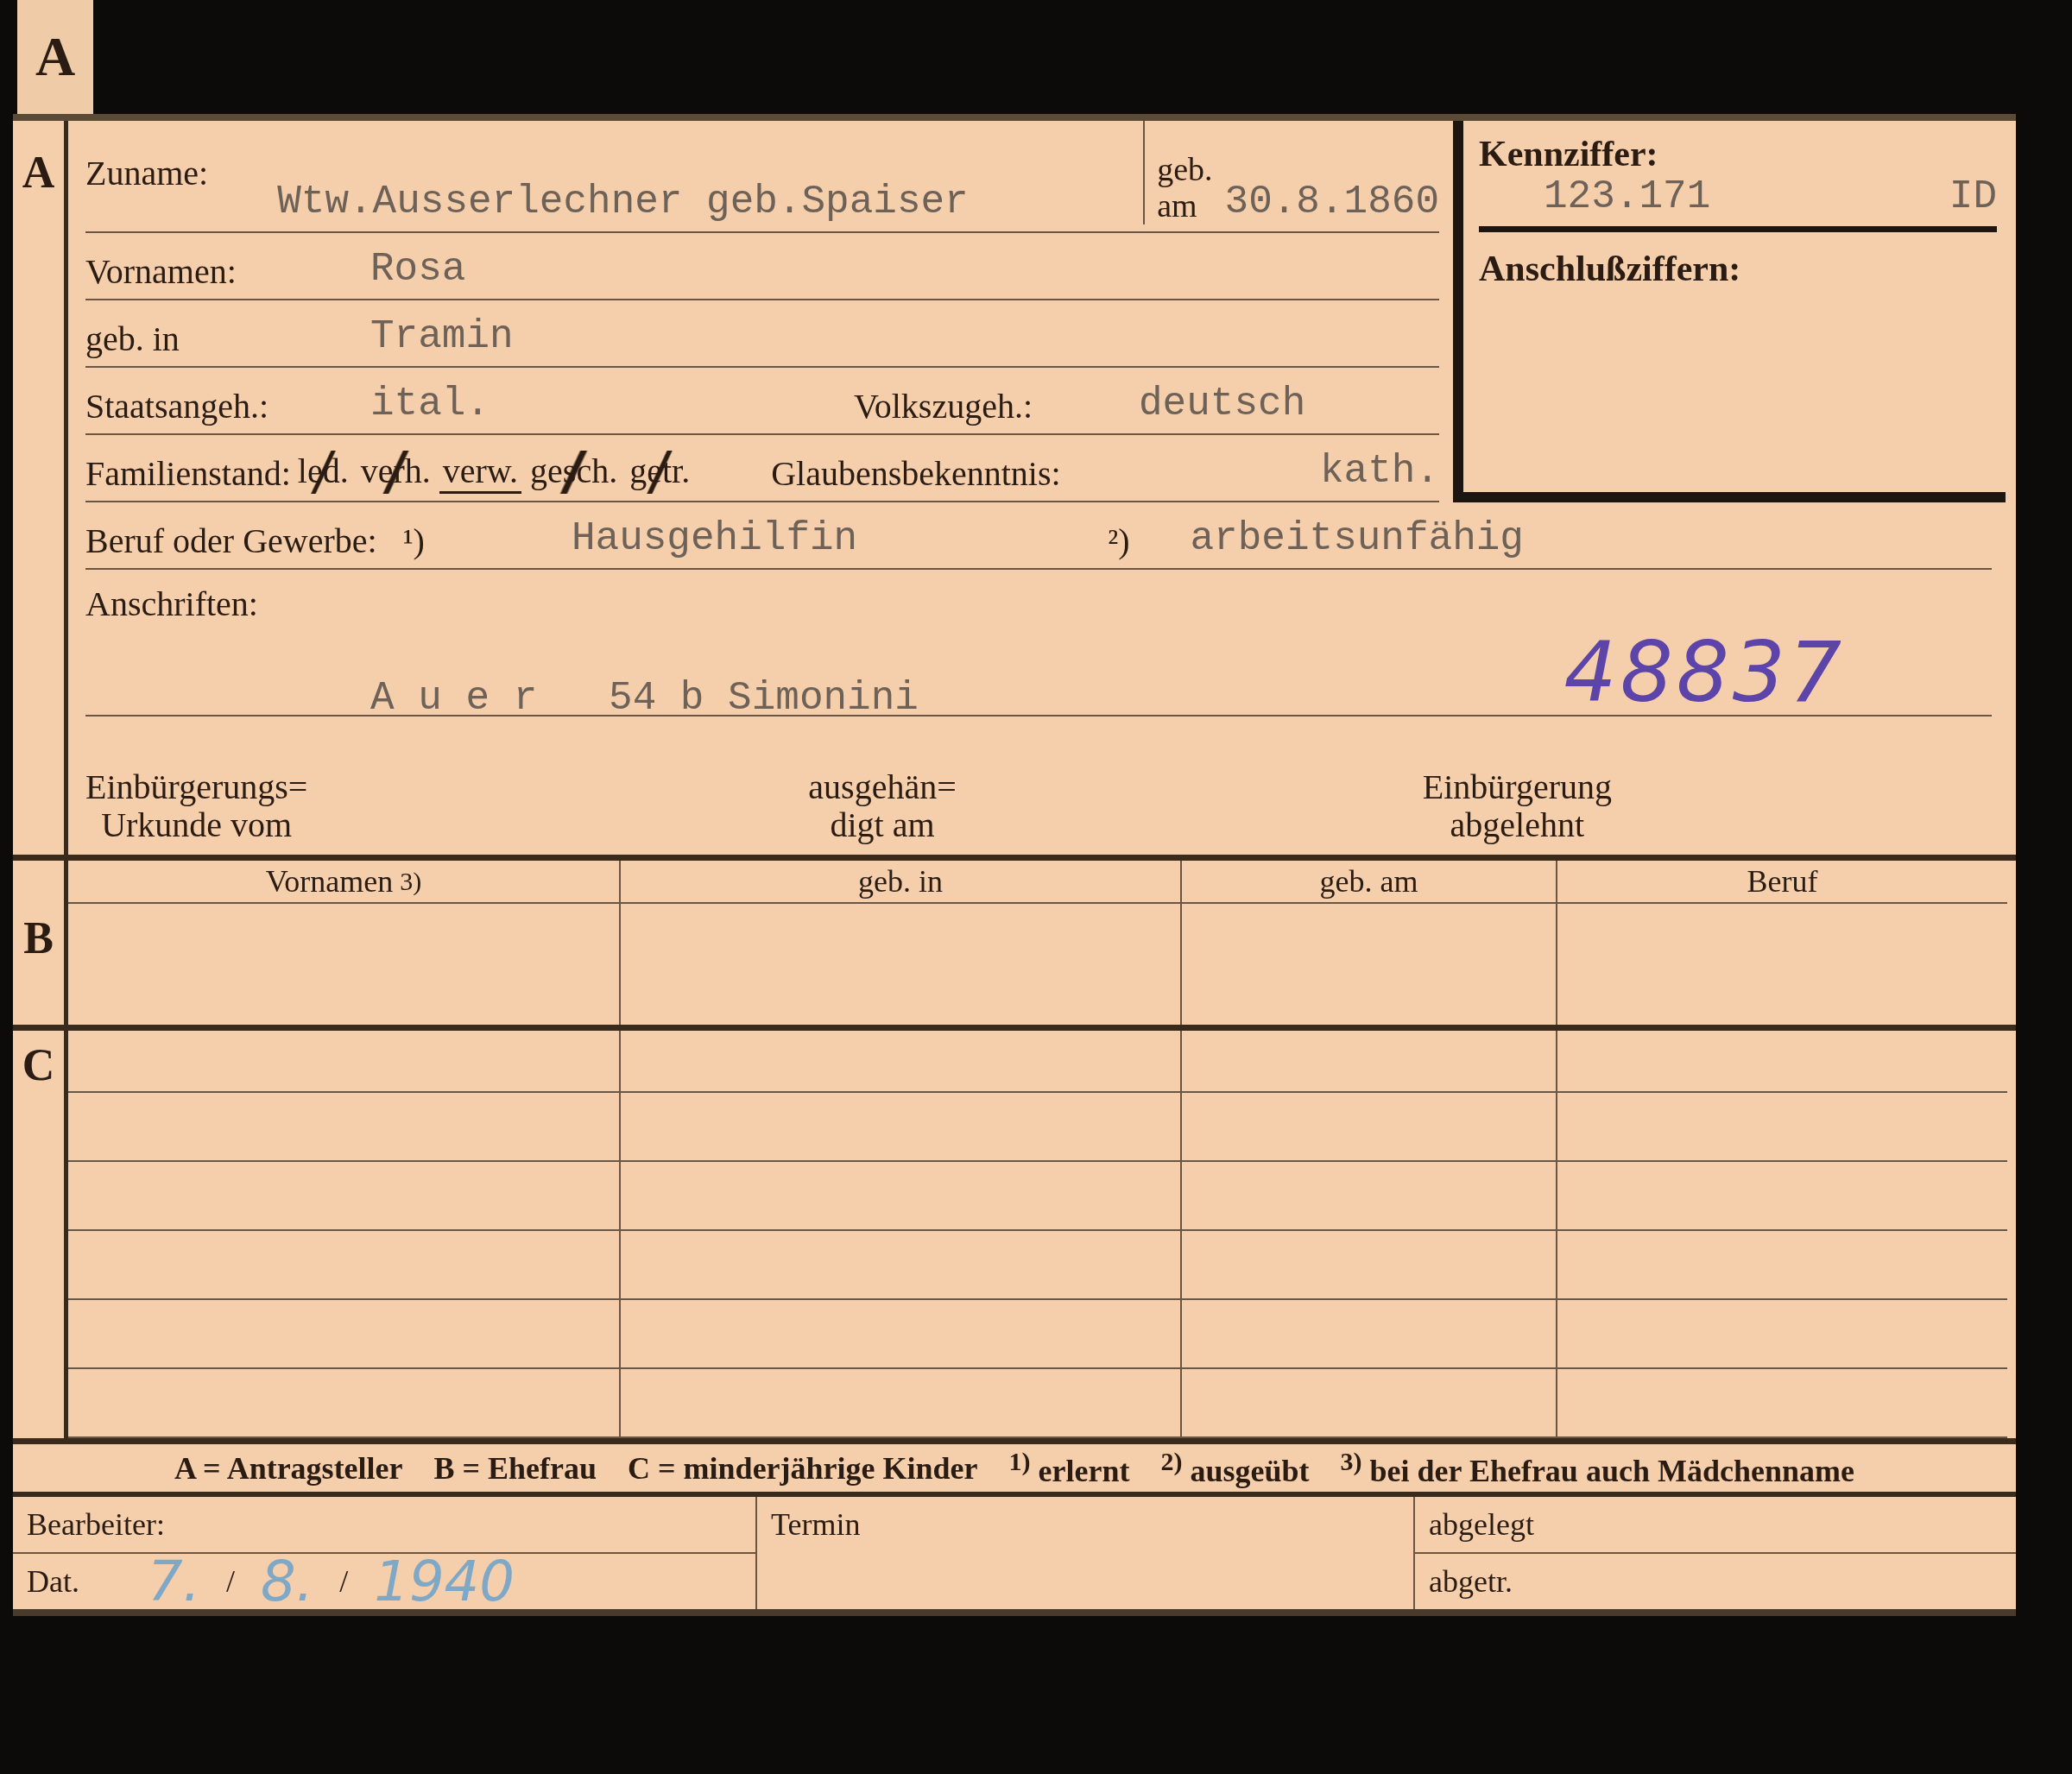 This screenshot has width=2072, height=1774. What do you see at coordinates (1610, 268) in the screenshot?
I see `field-label: Anschlußziffern:` at bounding box center [1610, 268].